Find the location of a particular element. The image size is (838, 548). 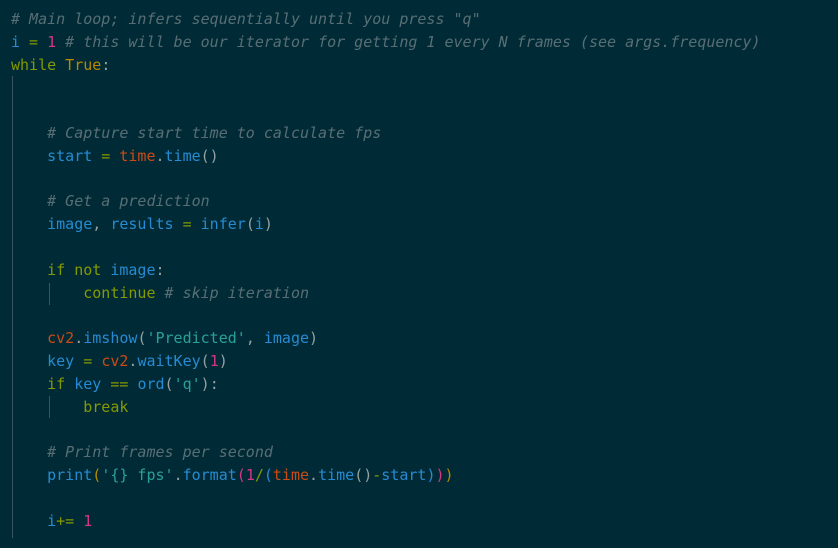

token-keyword: not is located at coordinates (83, 269).